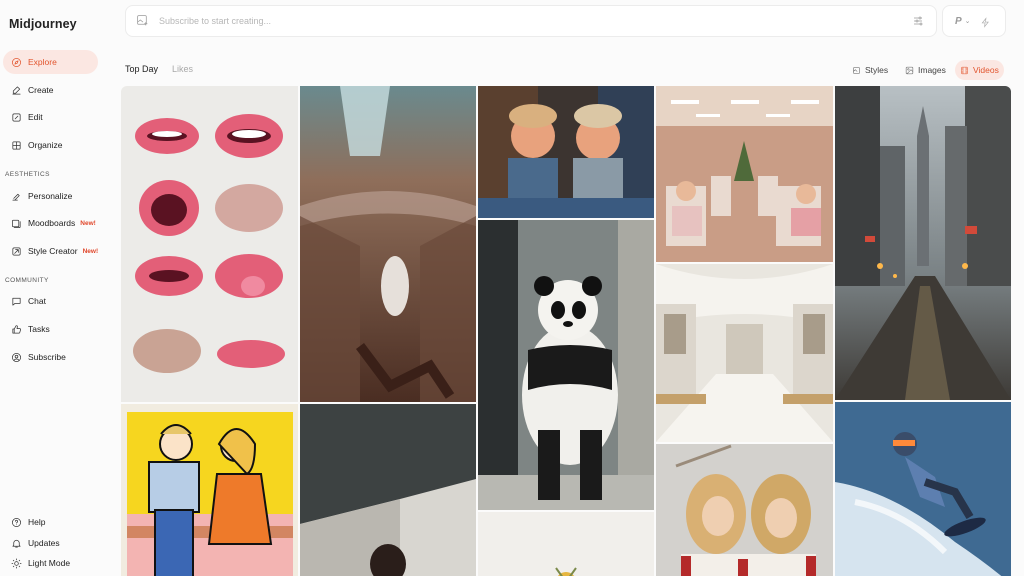  Describe the element at coordinates (35, 117) in the screenshot. I see `sidebar-item-label: Edit` at that location.